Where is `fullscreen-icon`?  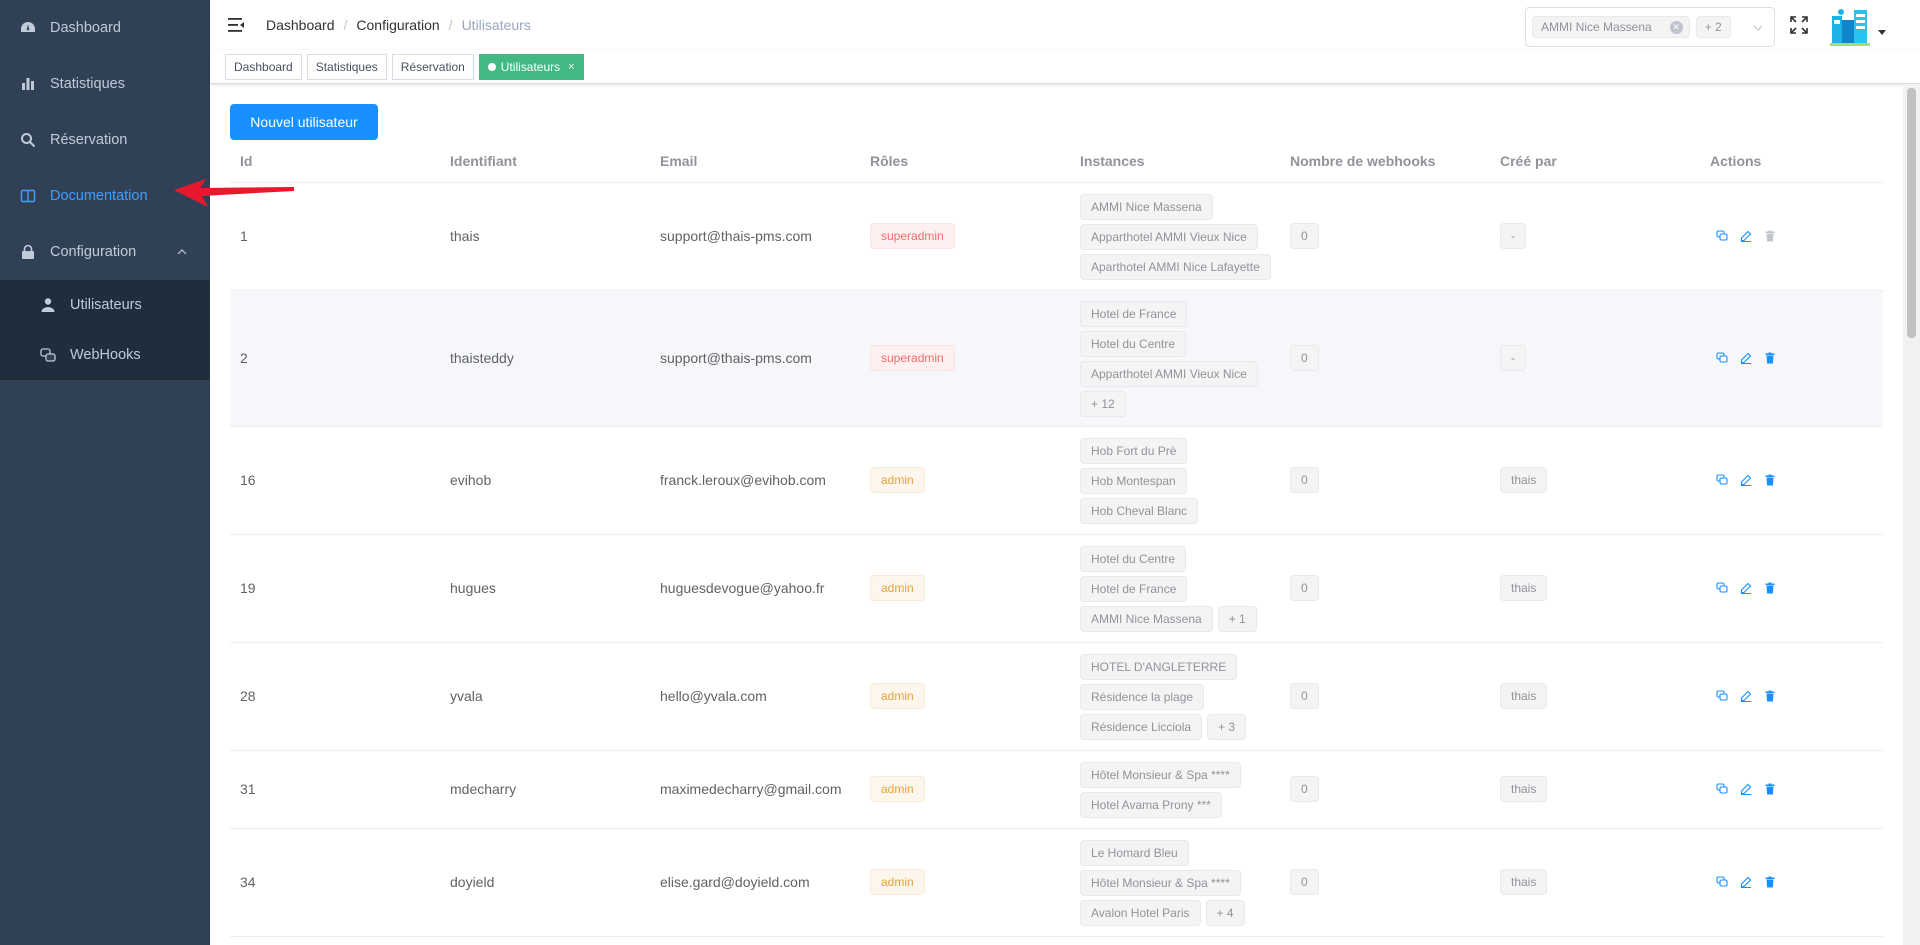
fullscreen-icon is located at coordinates (1799, 25).